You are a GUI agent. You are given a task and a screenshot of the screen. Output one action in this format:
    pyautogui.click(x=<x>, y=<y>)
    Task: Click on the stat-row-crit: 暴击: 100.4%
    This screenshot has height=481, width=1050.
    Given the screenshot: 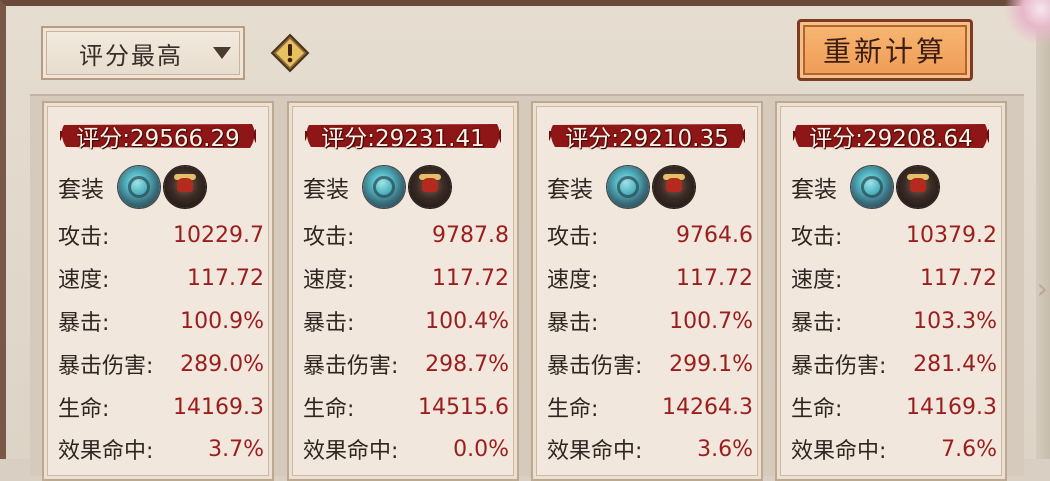 What is the action you would take?
    pyautogui.click(x=406, y=321)
    